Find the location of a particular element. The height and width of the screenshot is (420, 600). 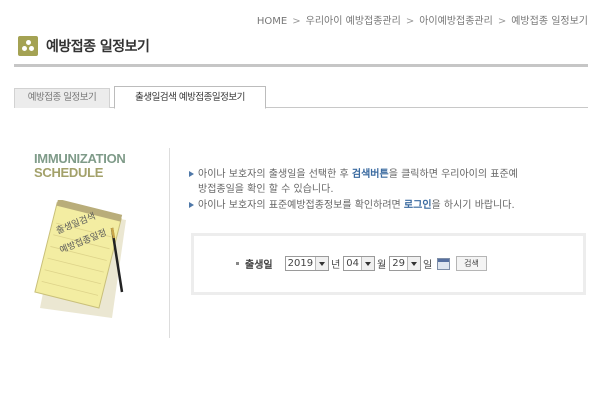

title-dots-icon is located at coordinates (28, 46).